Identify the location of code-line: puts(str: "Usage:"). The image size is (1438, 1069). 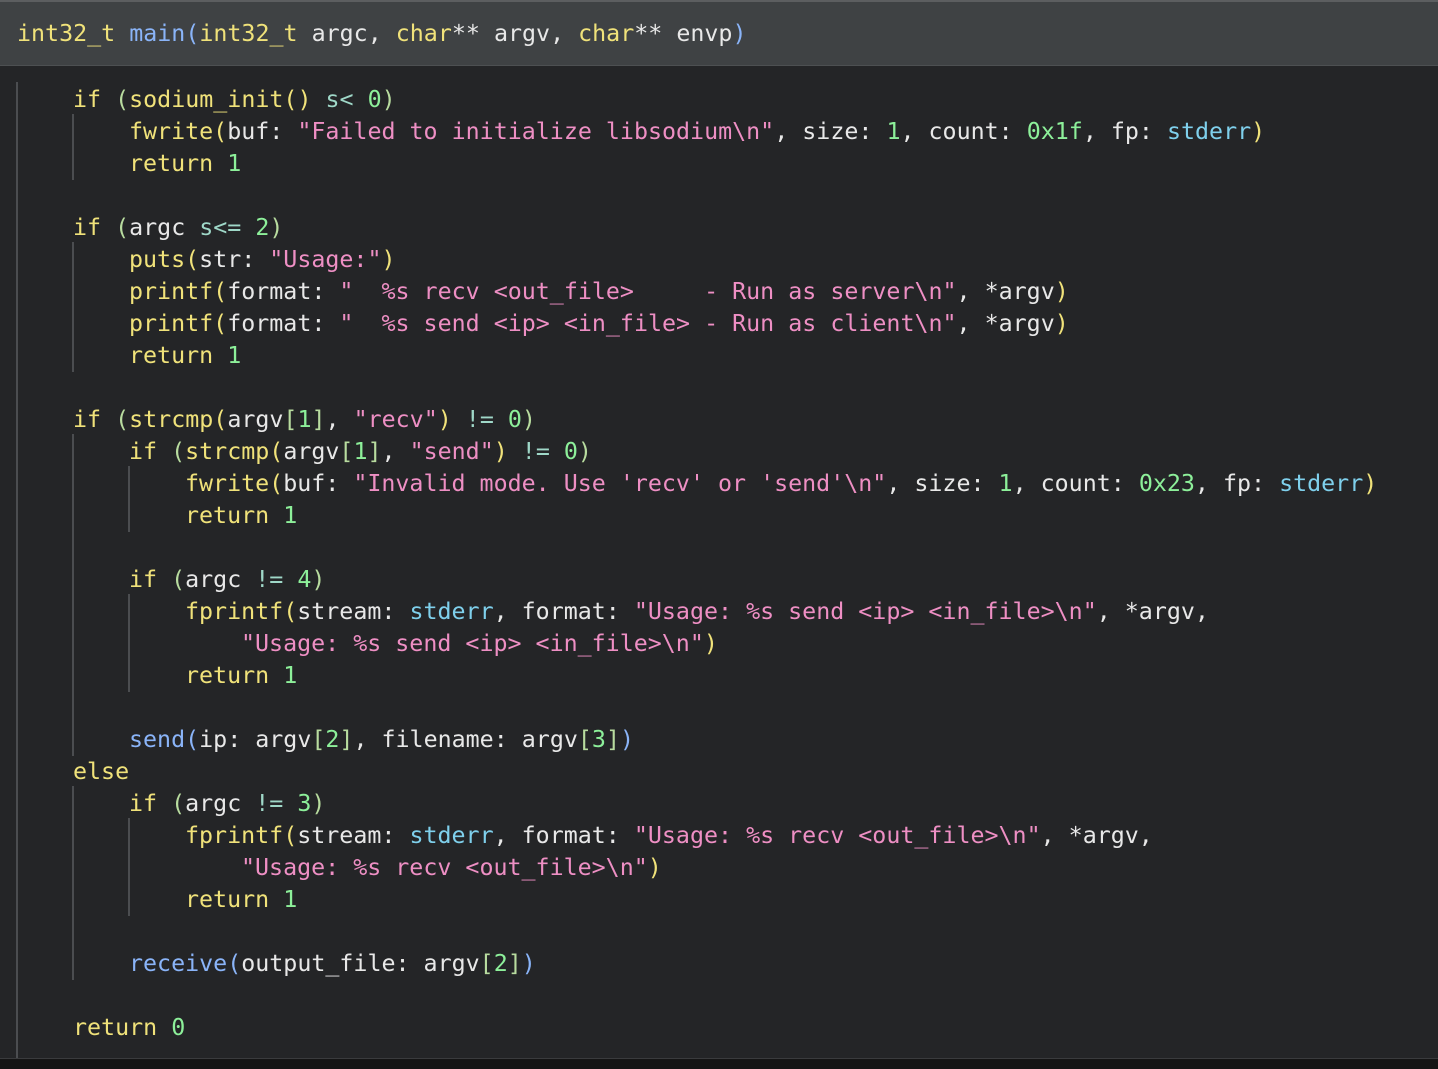
(262, 260).